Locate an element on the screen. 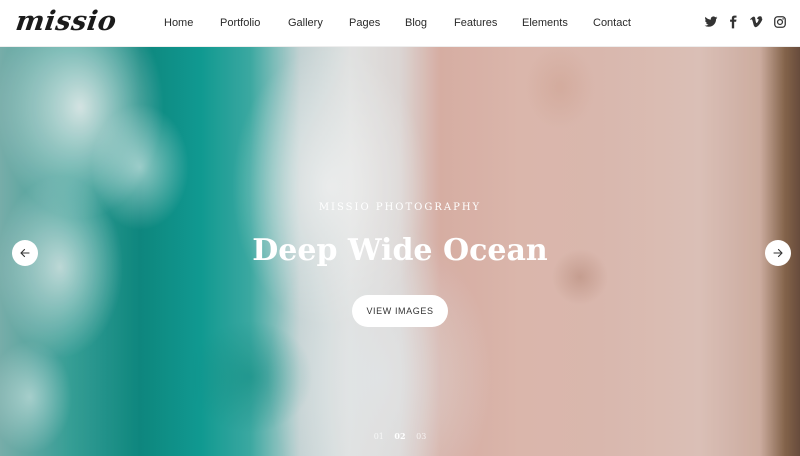 Image resolution: width=800 pixels, height=456 pixels. nav-item-home: Home is located at coordinates (178, 23).